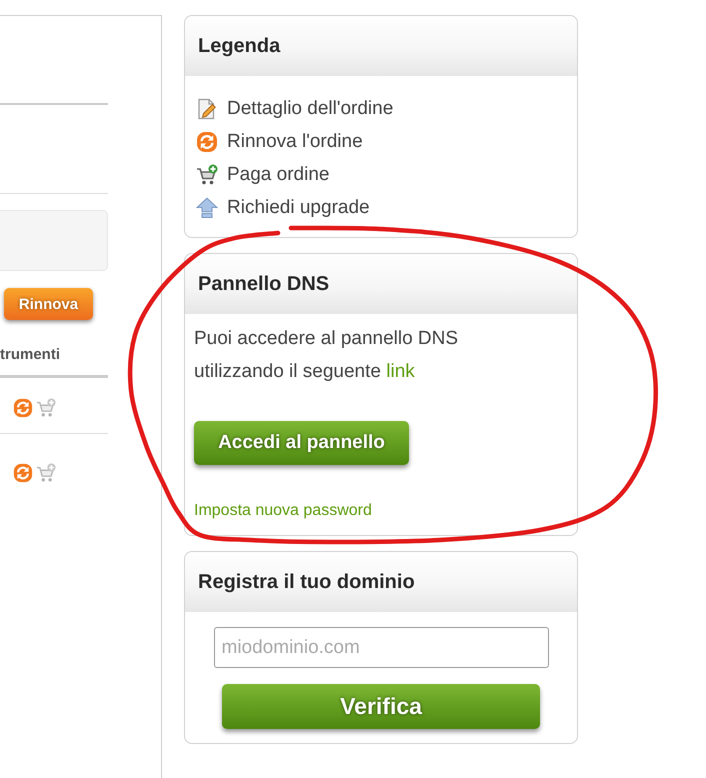 The width and height of the screenshot is (706, 778). I want to click on dns-description: Puoi accedere al pannello DNS utilizzando il seguente link, so click(327, 355).